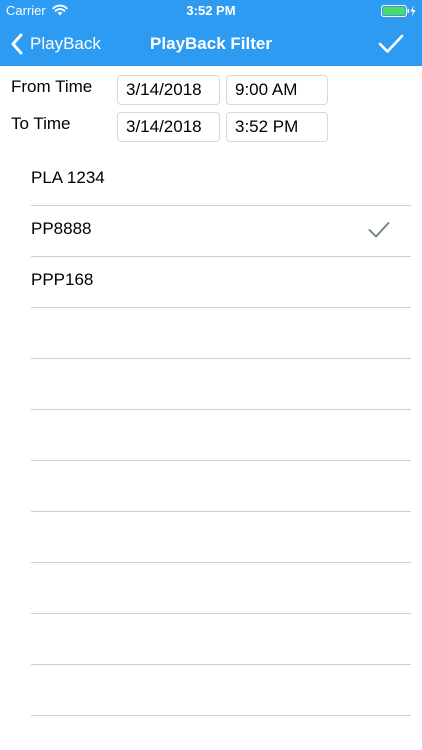 This screenshot has width=422, height=750. Describe the element at coordinates (68, 177) in the screenshot. I see `list-item-label: PLA 1234` at that location.